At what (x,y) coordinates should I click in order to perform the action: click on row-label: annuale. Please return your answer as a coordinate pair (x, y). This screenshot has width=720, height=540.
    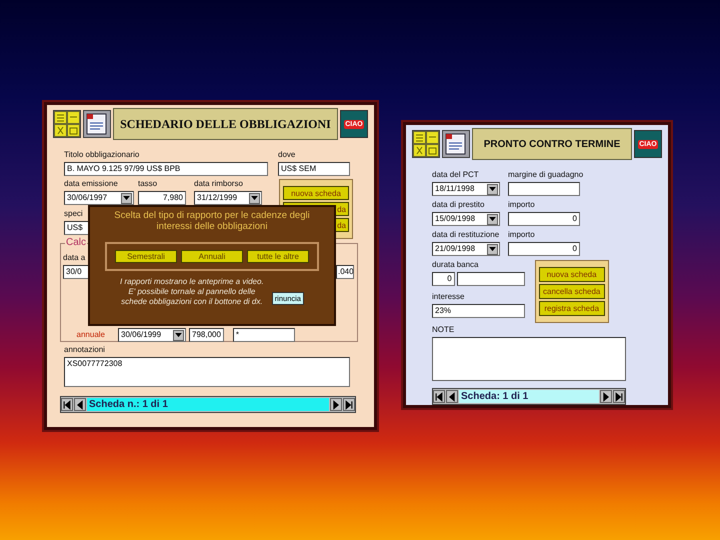
    Looking at the image, I should click on (90, 335).